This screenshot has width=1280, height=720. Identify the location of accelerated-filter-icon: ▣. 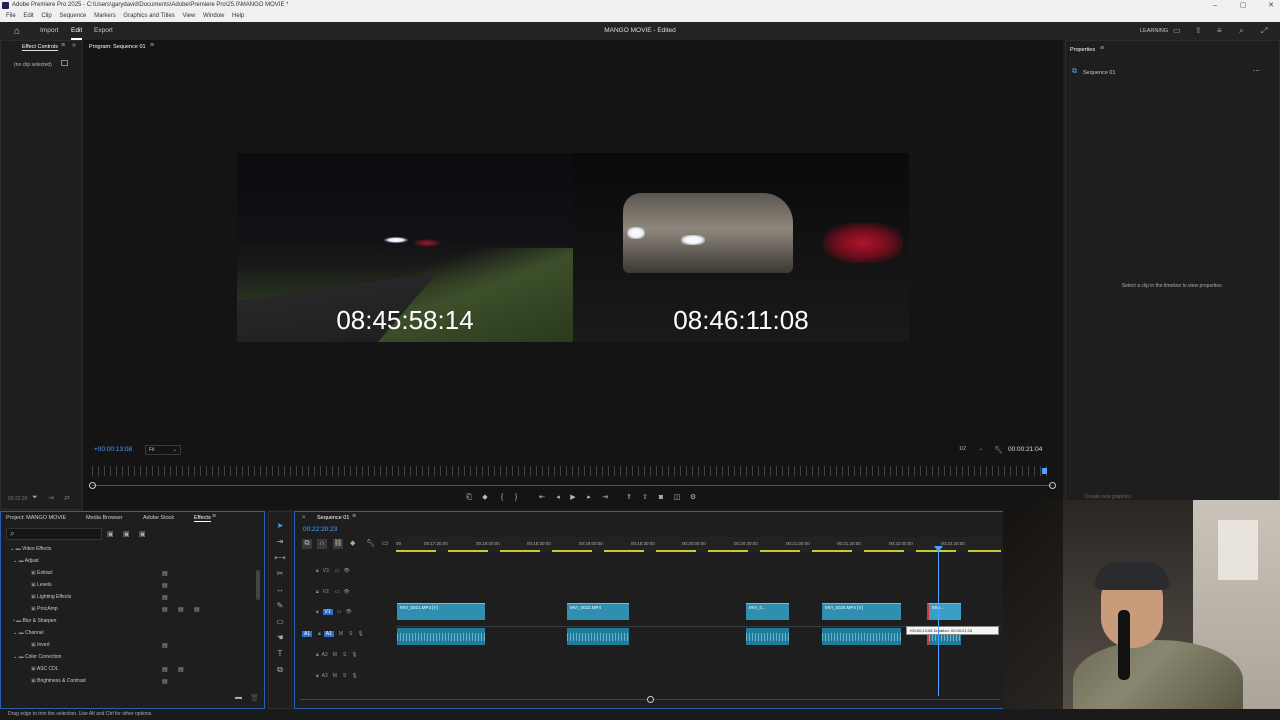
(110, 534).